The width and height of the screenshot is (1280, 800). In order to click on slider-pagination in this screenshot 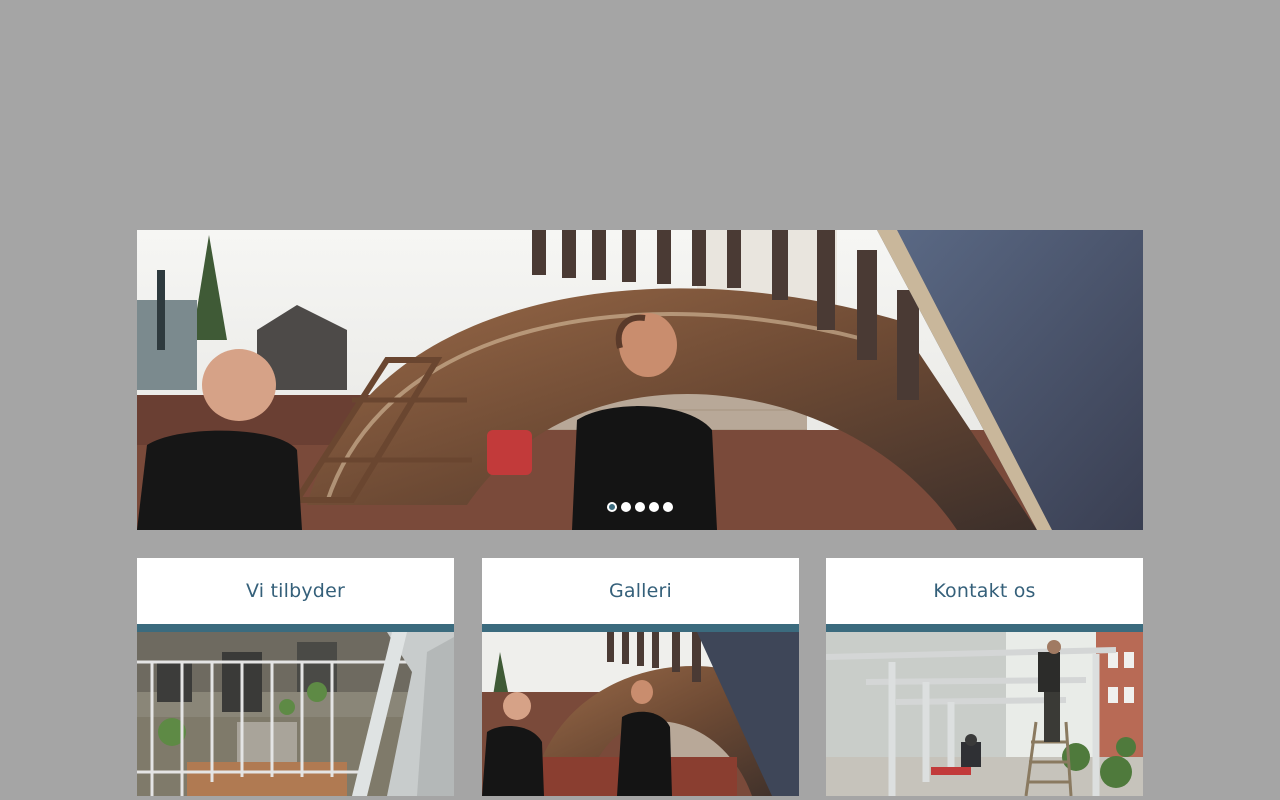, I will do `click(640, 507)`.